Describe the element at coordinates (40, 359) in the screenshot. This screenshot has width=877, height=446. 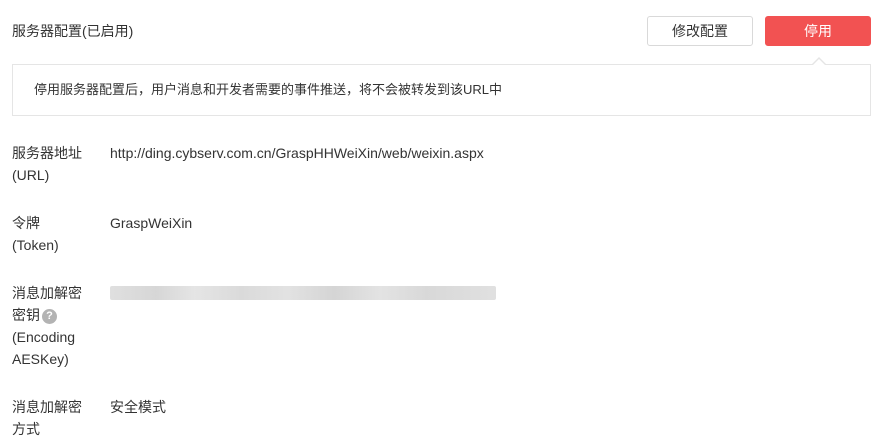
I see `aeskey-label-line4: AESKey)` at that location.